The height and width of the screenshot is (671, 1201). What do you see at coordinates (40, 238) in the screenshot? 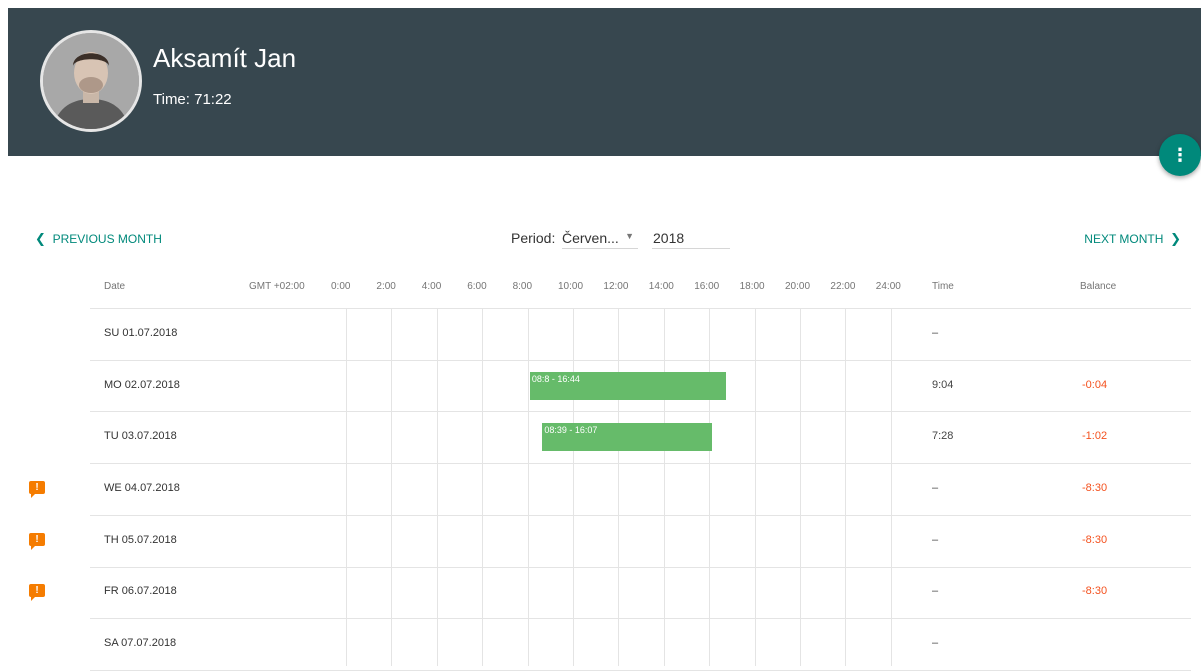
I see `chevron-left-icon: ❮` at bounding box center [40, 238].